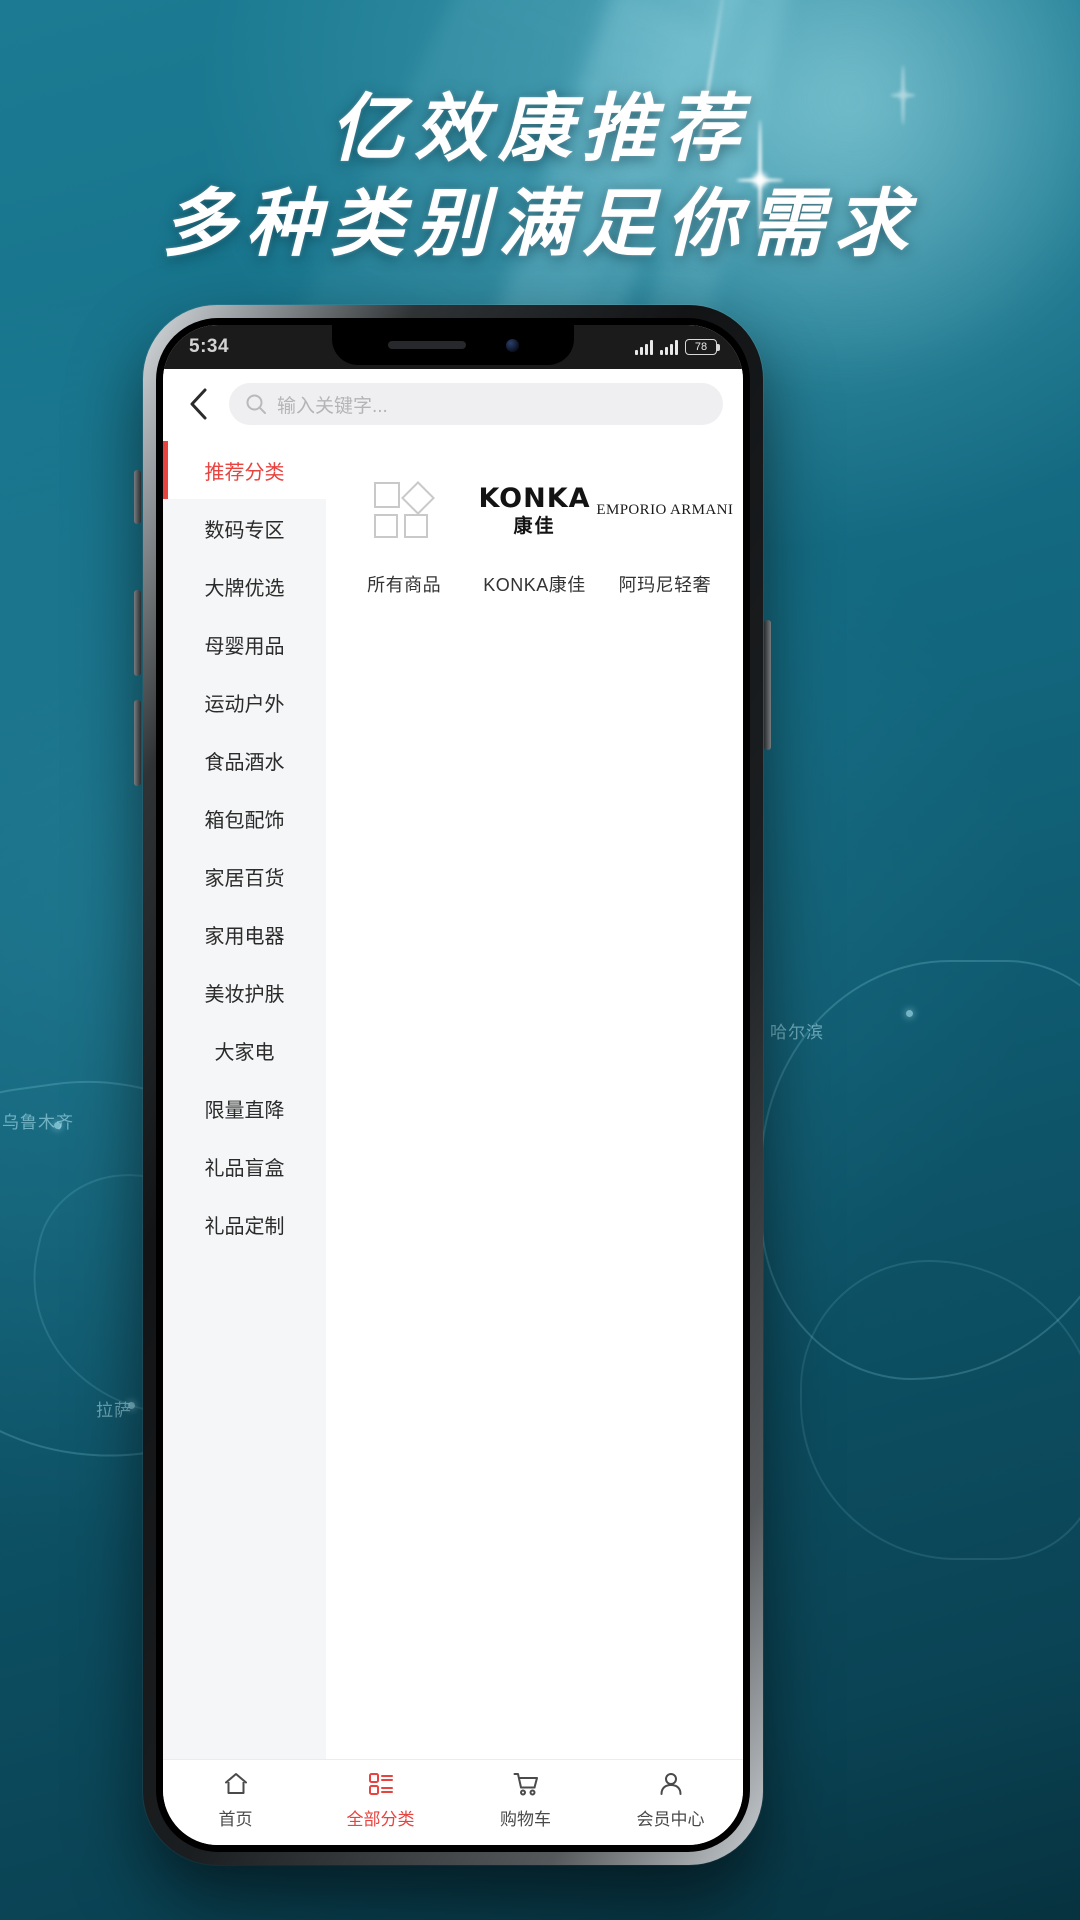 The image size is (1080, 1920). Describe the element at coordinates (381, 1784) in the screenshot. I see `grid-list-icon` at that location.